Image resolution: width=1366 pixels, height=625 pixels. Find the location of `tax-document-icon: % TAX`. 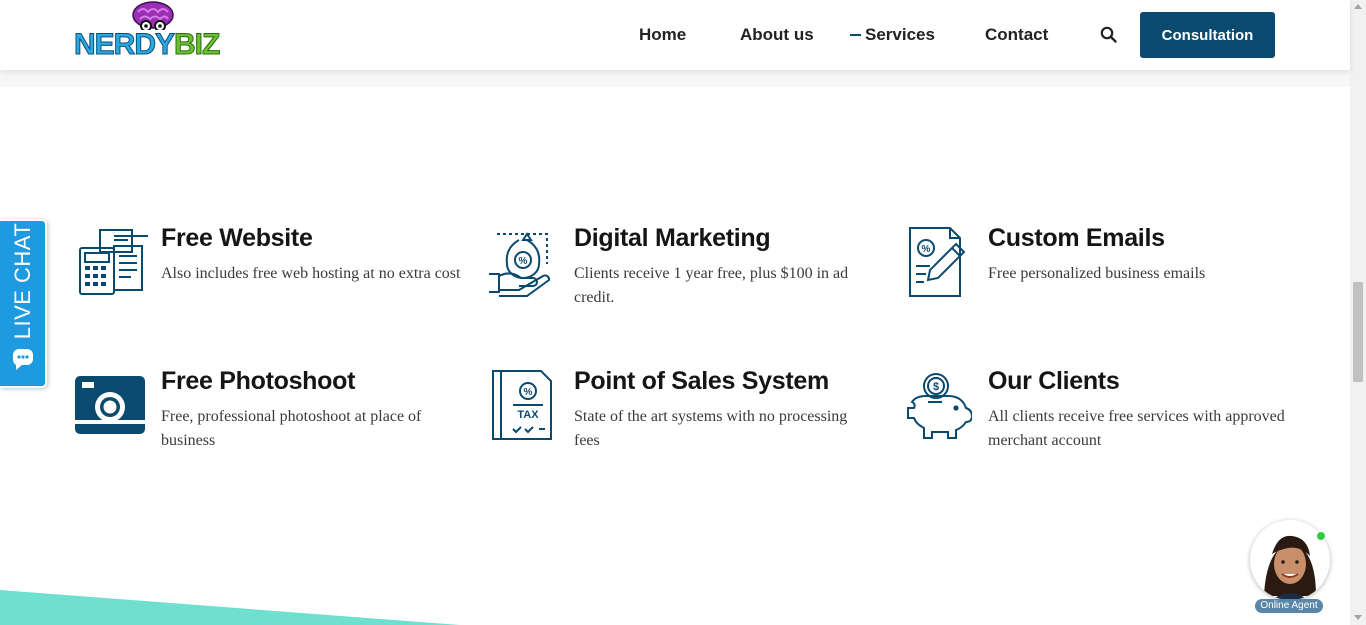

tax-document-icon: % TAX is located at coordinates (522, 405).